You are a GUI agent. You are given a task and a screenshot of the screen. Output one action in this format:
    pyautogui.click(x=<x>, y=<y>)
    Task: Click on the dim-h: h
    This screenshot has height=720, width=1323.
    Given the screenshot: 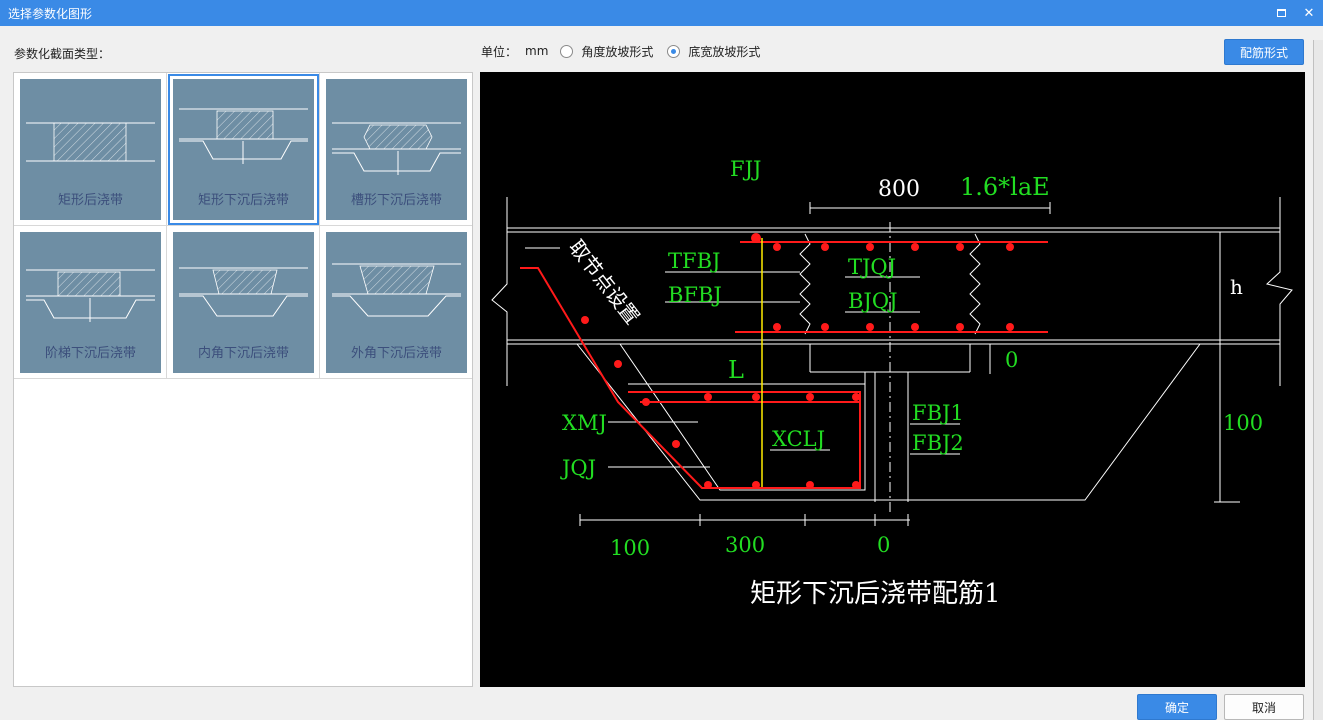 What is the action you would take?
    pyautogui.click(x=1236, y=287)
    